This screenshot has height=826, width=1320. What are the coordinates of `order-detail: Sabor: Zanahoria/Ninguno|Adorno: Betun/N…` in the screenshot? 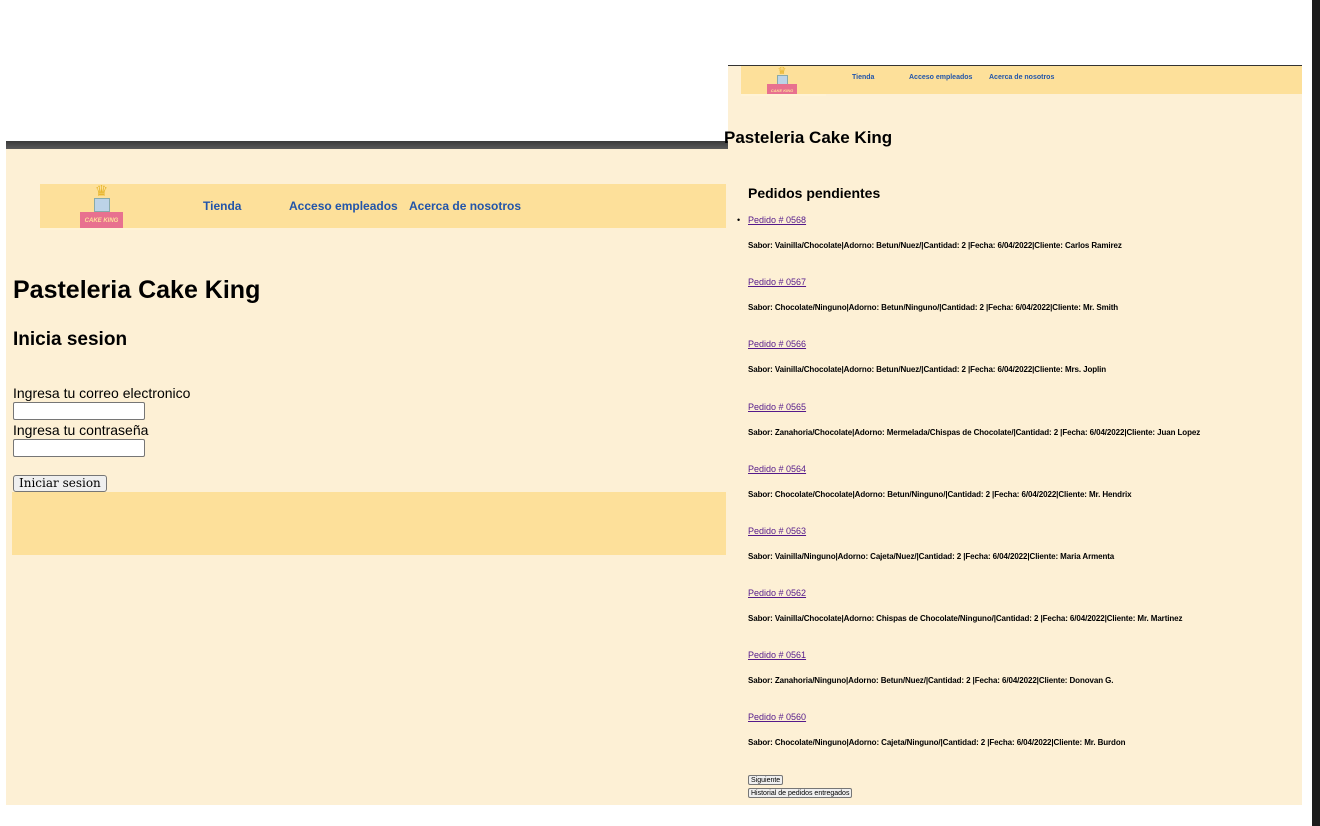 It's located at (931, 680).